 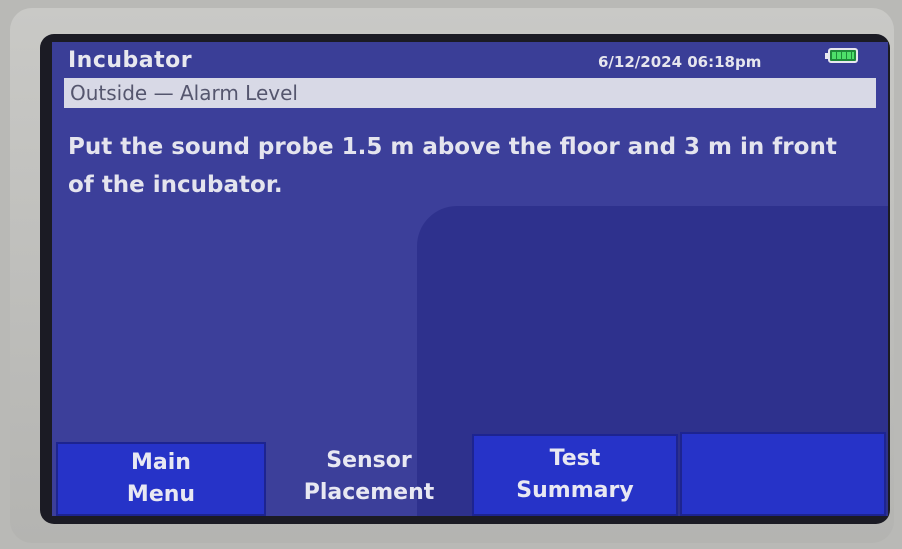 I want to click on softkey-bar: Main Menu Sensor Placement Test Summary, so click(x=470, y=473).